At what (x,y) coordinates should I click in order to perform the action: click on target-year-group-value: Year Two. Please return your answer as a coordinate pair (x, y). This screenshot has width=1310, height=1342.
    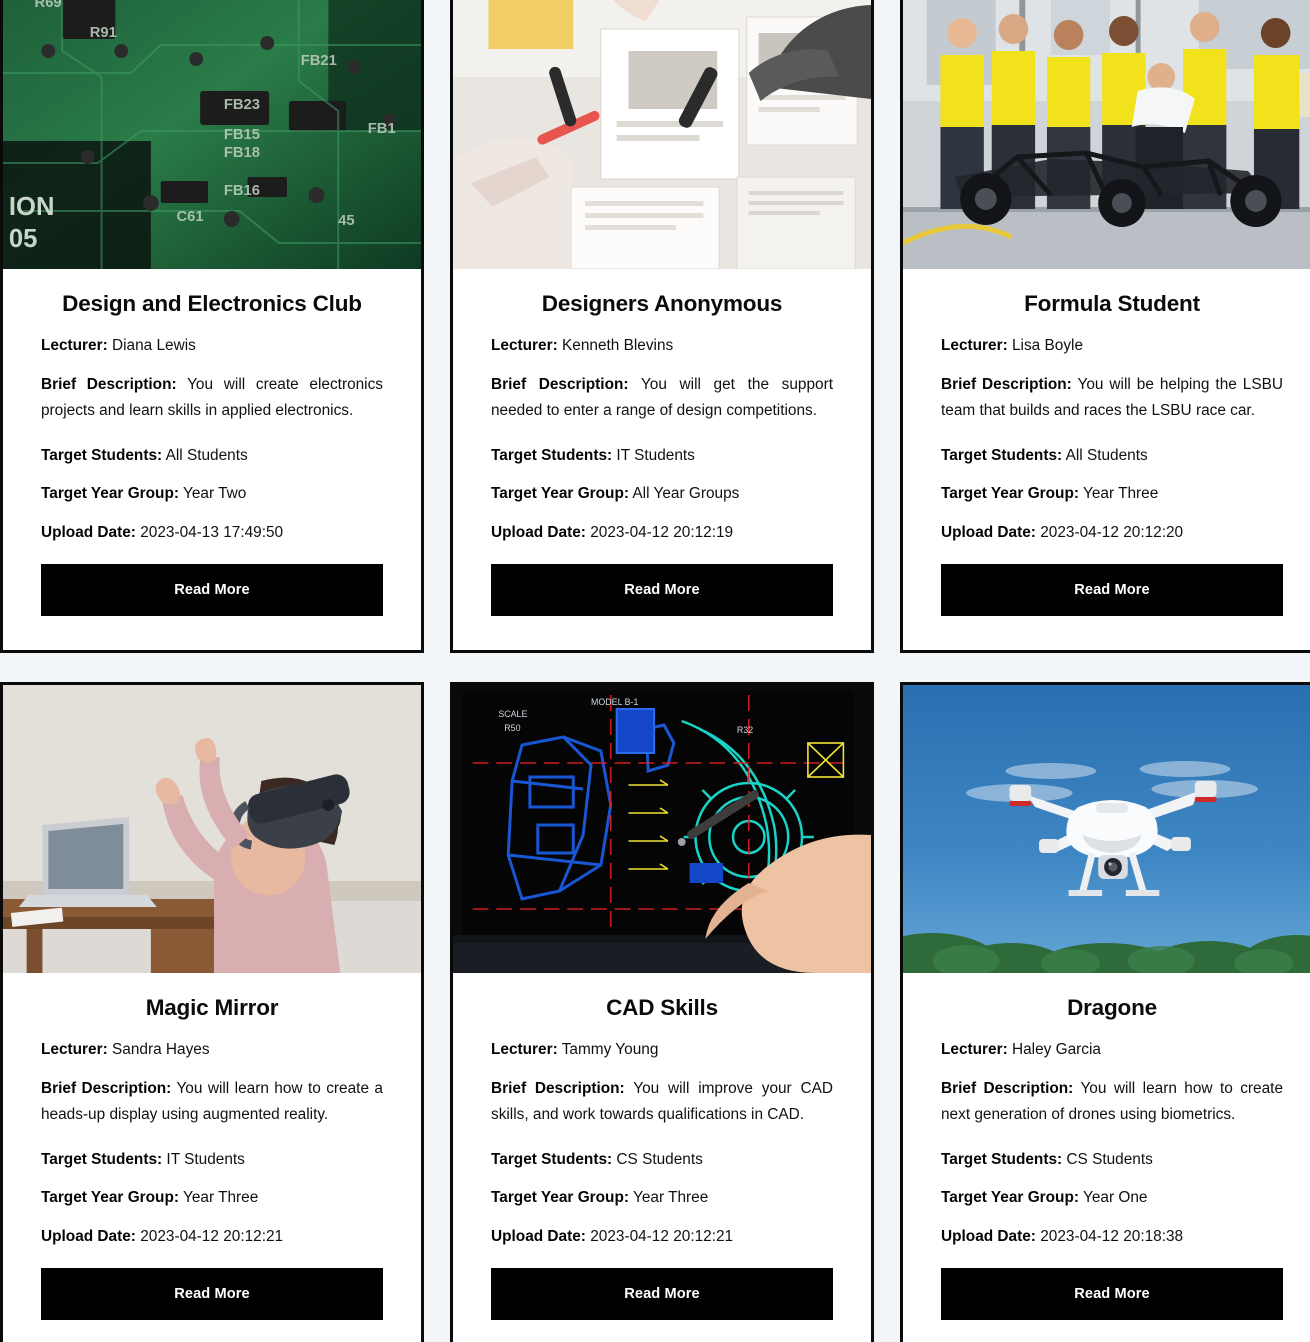
    Looking at the image, I should click on (214, 494).